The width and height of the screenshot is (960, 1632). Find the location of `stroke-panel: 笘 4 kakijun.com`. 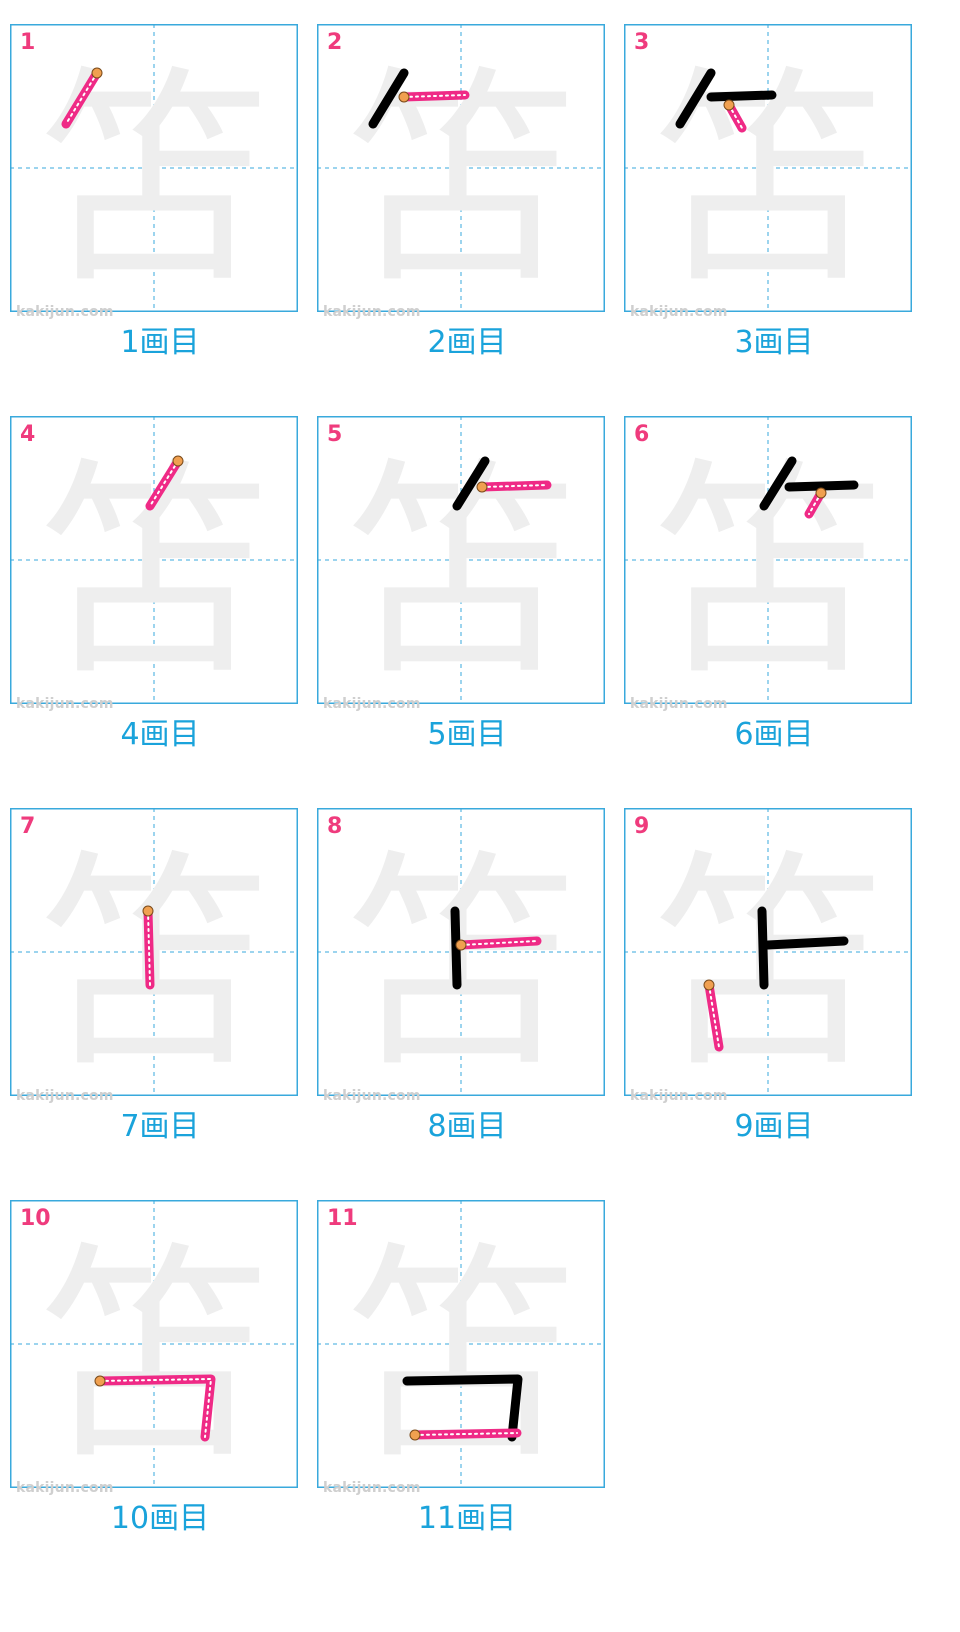

stroke-panel: 笘 4 kakijun.com is located at coordinates (160, 566).